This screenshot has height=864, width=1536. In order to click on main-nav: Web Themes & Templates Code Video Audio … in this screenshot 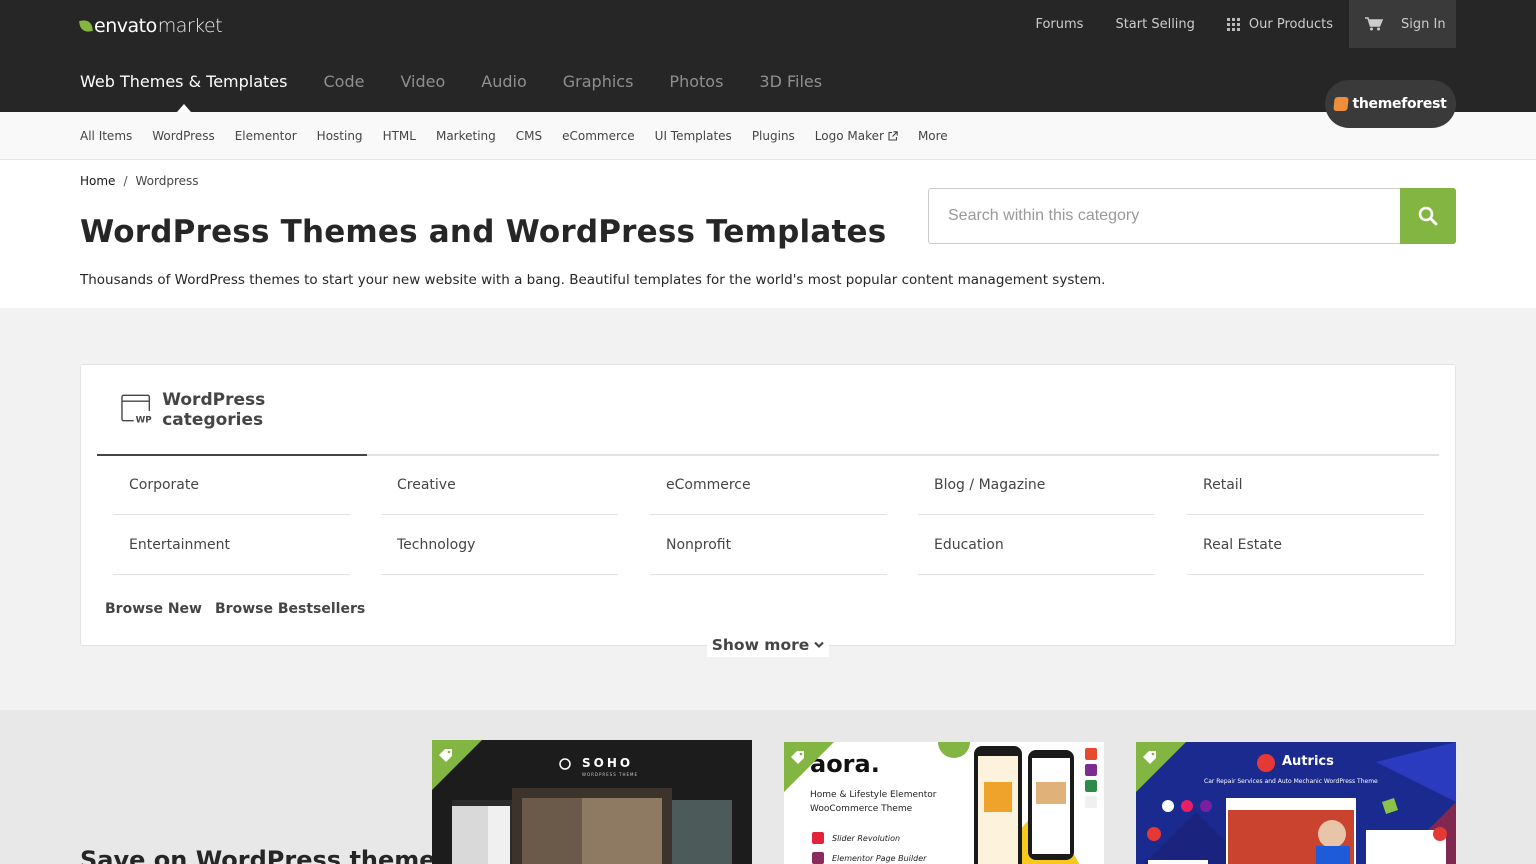, I will do `click(469, 92)`.